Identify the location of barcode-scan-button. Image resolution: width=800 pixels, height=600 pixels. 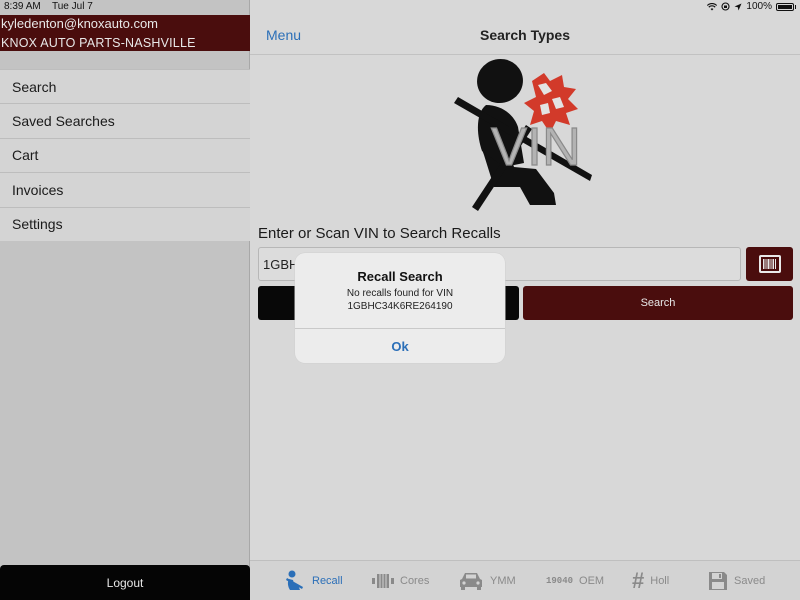
(769, 264).